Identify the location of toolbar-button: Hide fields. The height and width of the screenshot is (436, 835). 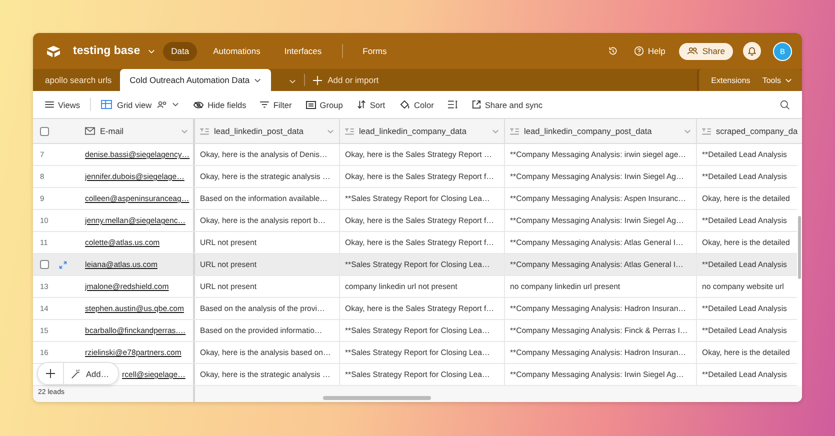
(219, 105).